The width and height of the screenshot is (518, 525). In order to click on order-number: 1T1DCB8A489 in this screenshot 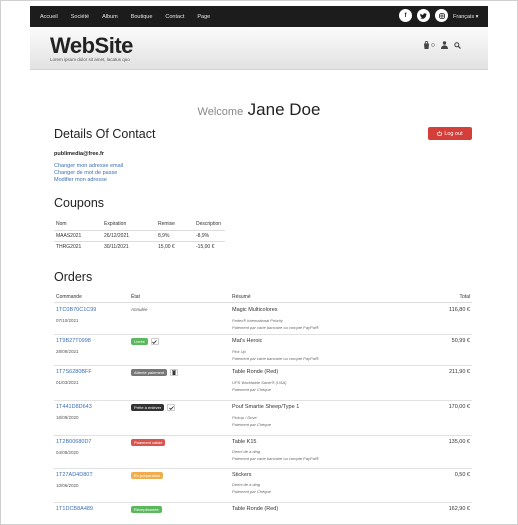, I will do `click(74, 509)`.